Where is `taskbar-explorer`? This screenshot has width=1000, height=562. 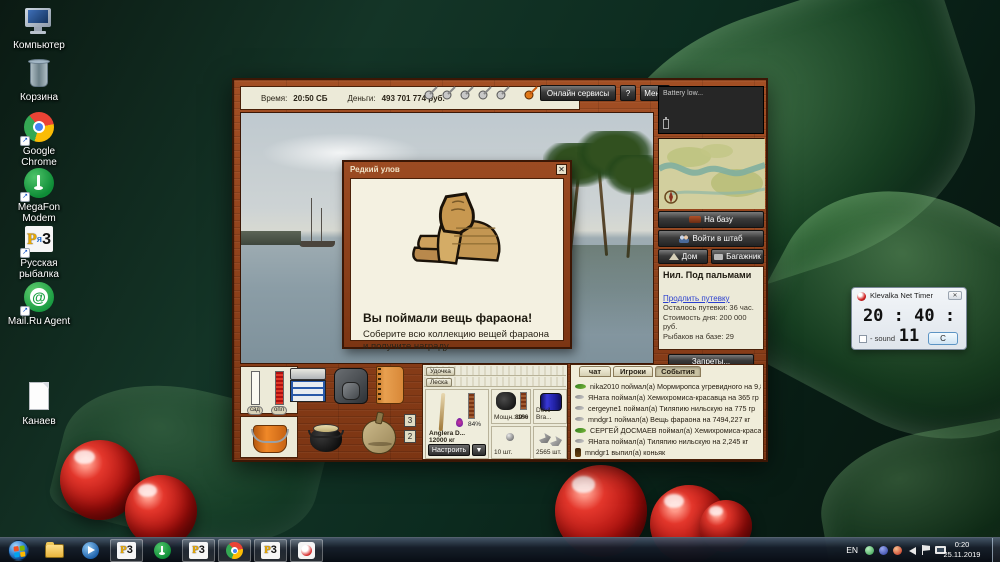 taskbar-explorer is located at coordinates (54, 550).